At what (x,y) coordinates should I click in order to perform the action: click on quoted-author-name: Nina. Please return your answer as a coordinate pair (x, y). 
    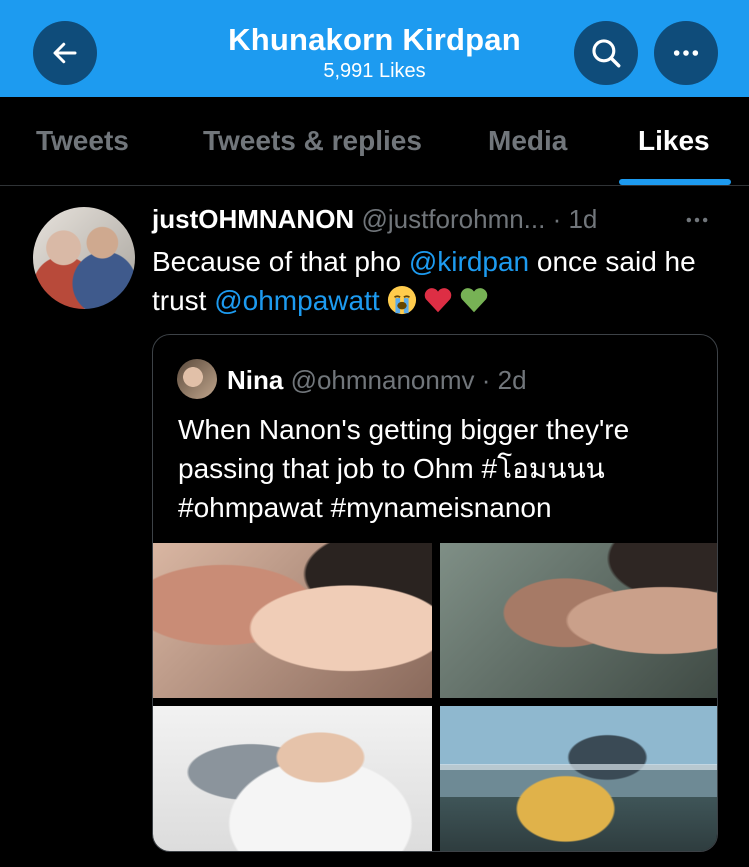
    Looking at the image, I should click on (255, 380).